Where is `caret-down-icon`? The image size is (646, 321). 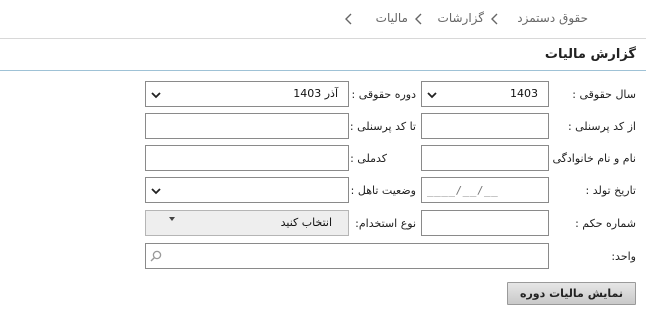 caret-down-icon is located at coordinates (172, 219).